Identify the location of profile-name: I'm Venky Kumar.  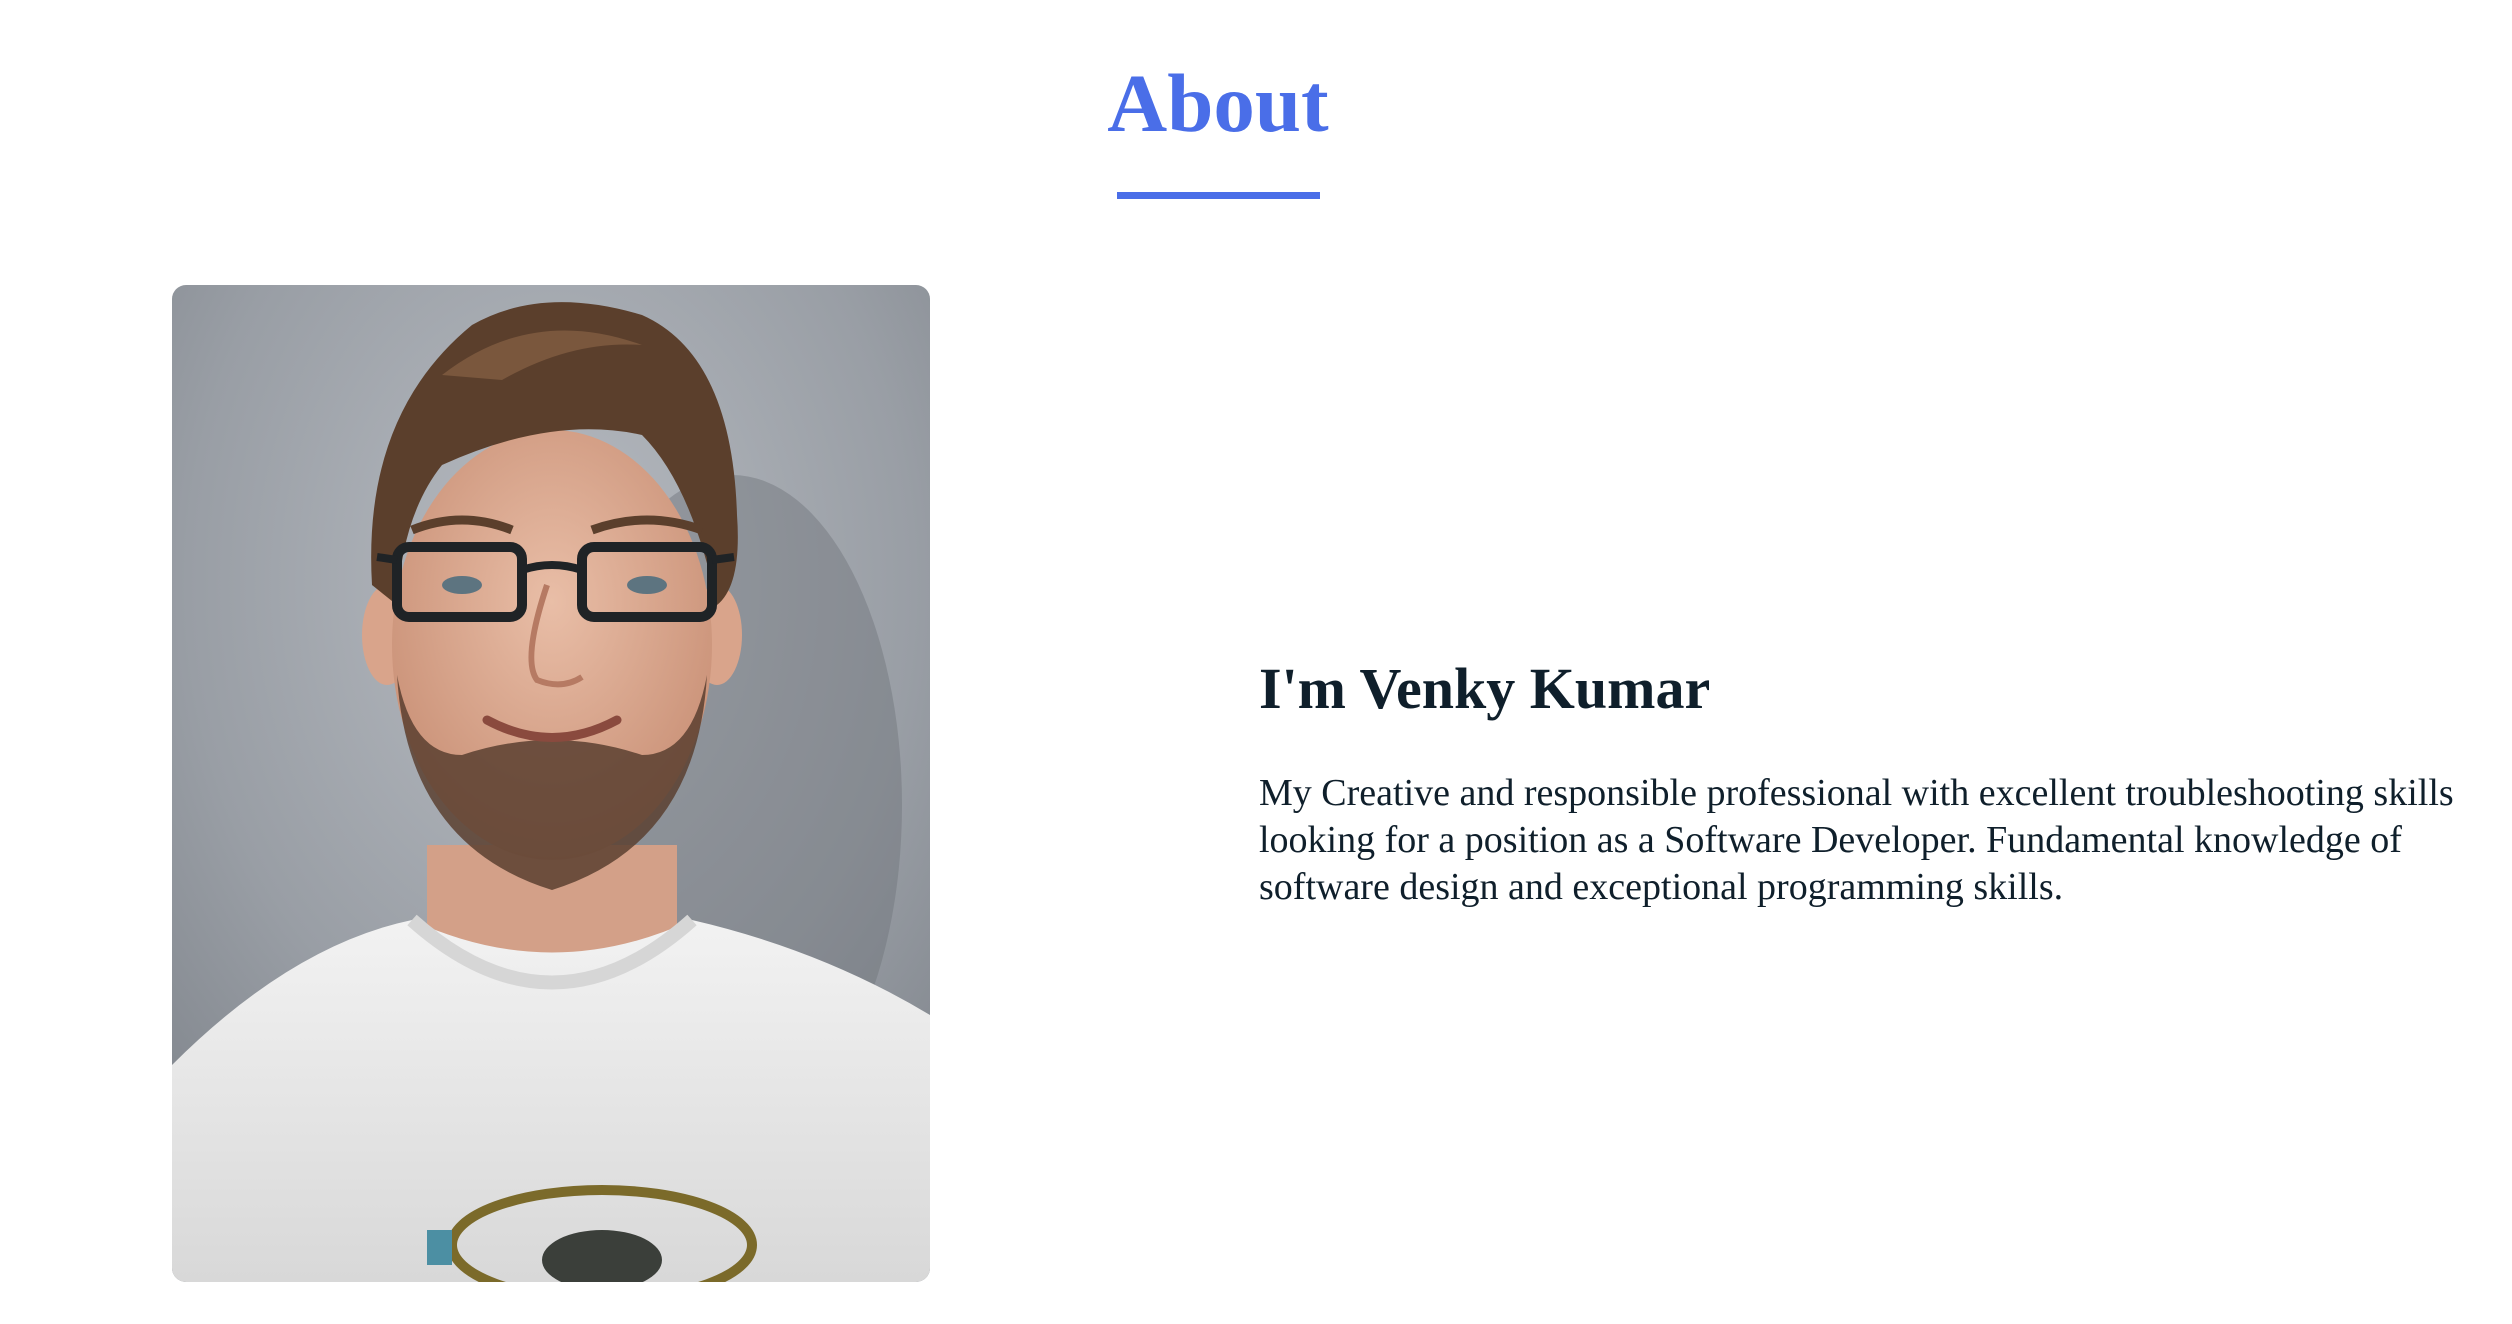
(1485, 688).